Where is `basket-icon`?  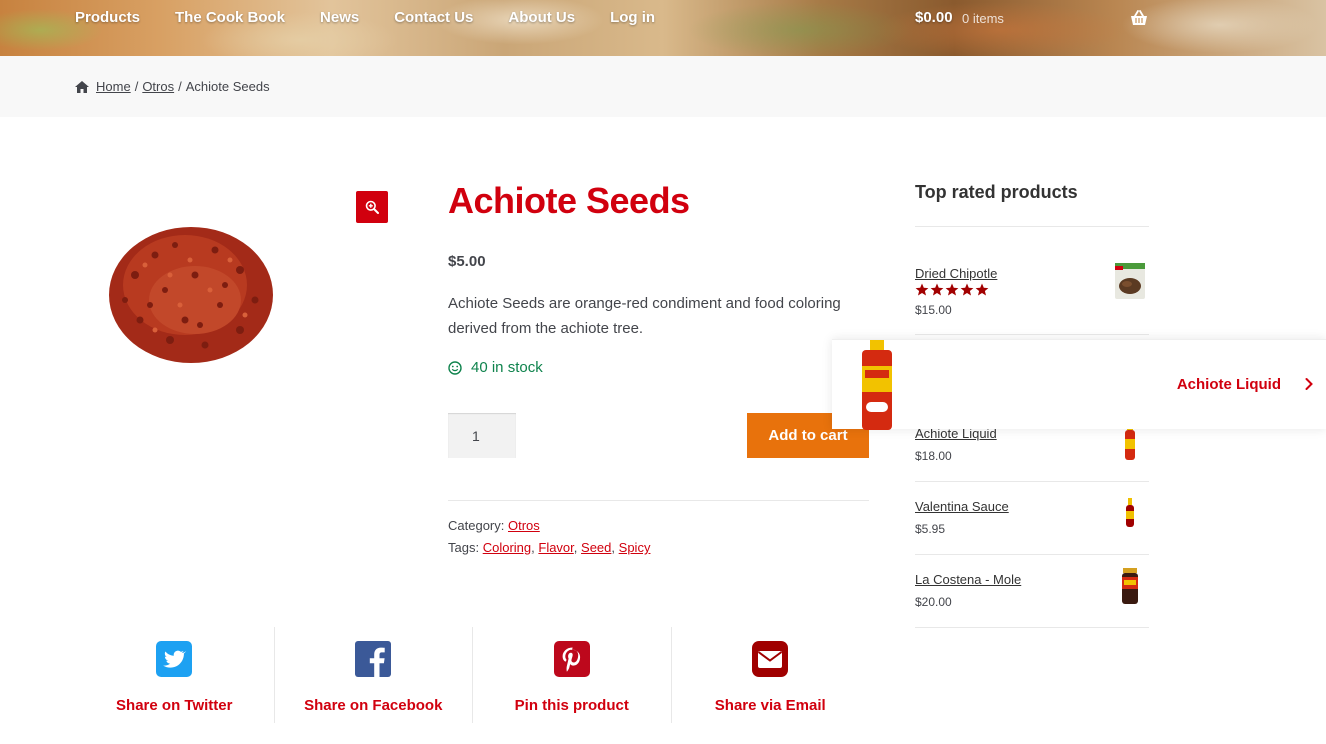 basket-icon is located at coordinates (1139, 18).